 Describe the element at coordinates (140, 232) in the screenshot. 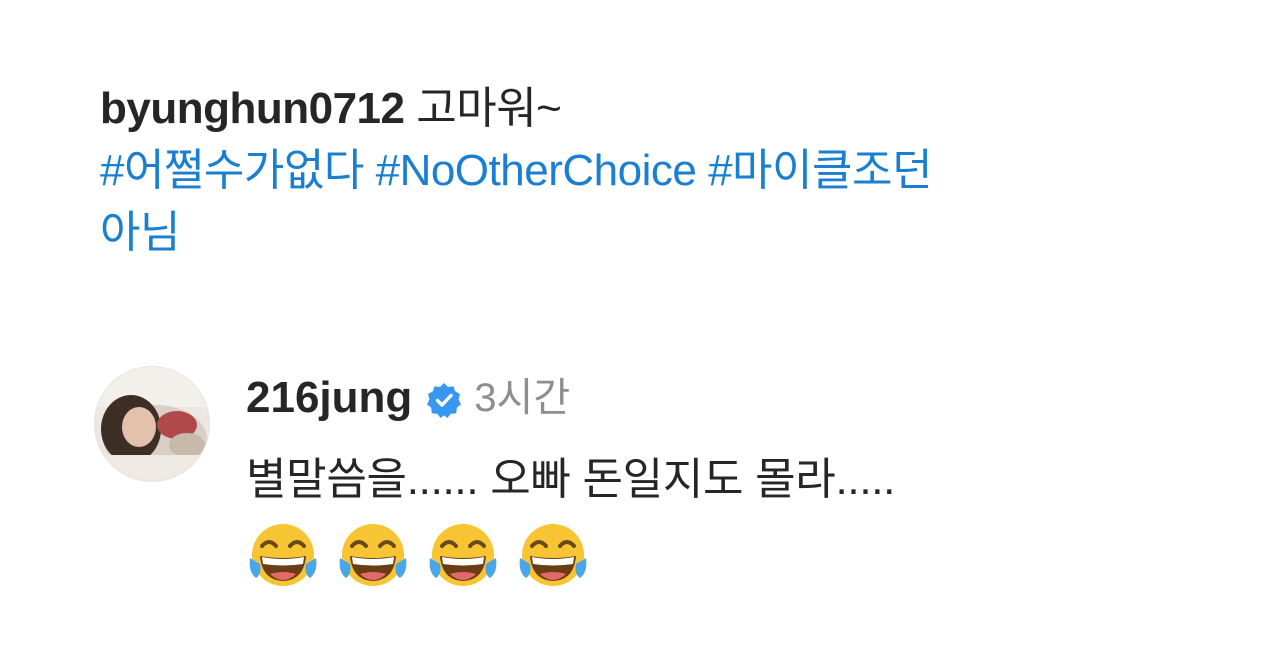

I see `hashtag-continuation: 아님` at that location.